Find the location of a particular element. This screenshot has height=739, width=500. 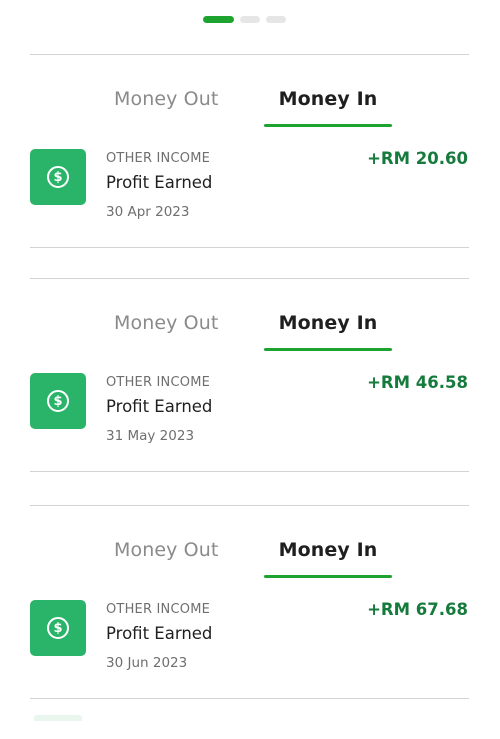

transaction-amount: +RM 20.60 is located at coordinates (417, 158).